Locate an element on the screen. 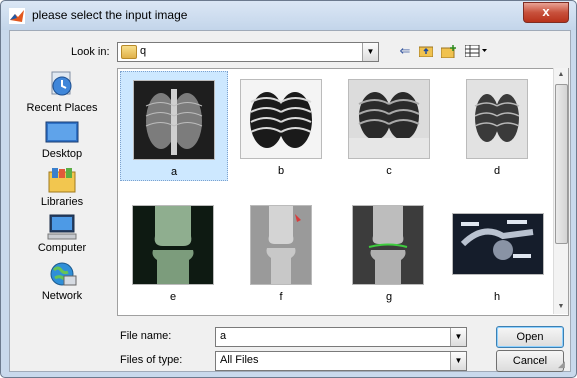 The image size is (577, 378). vertical-scrollbar: ▲ ▼ is located at coordinates (560, 191).